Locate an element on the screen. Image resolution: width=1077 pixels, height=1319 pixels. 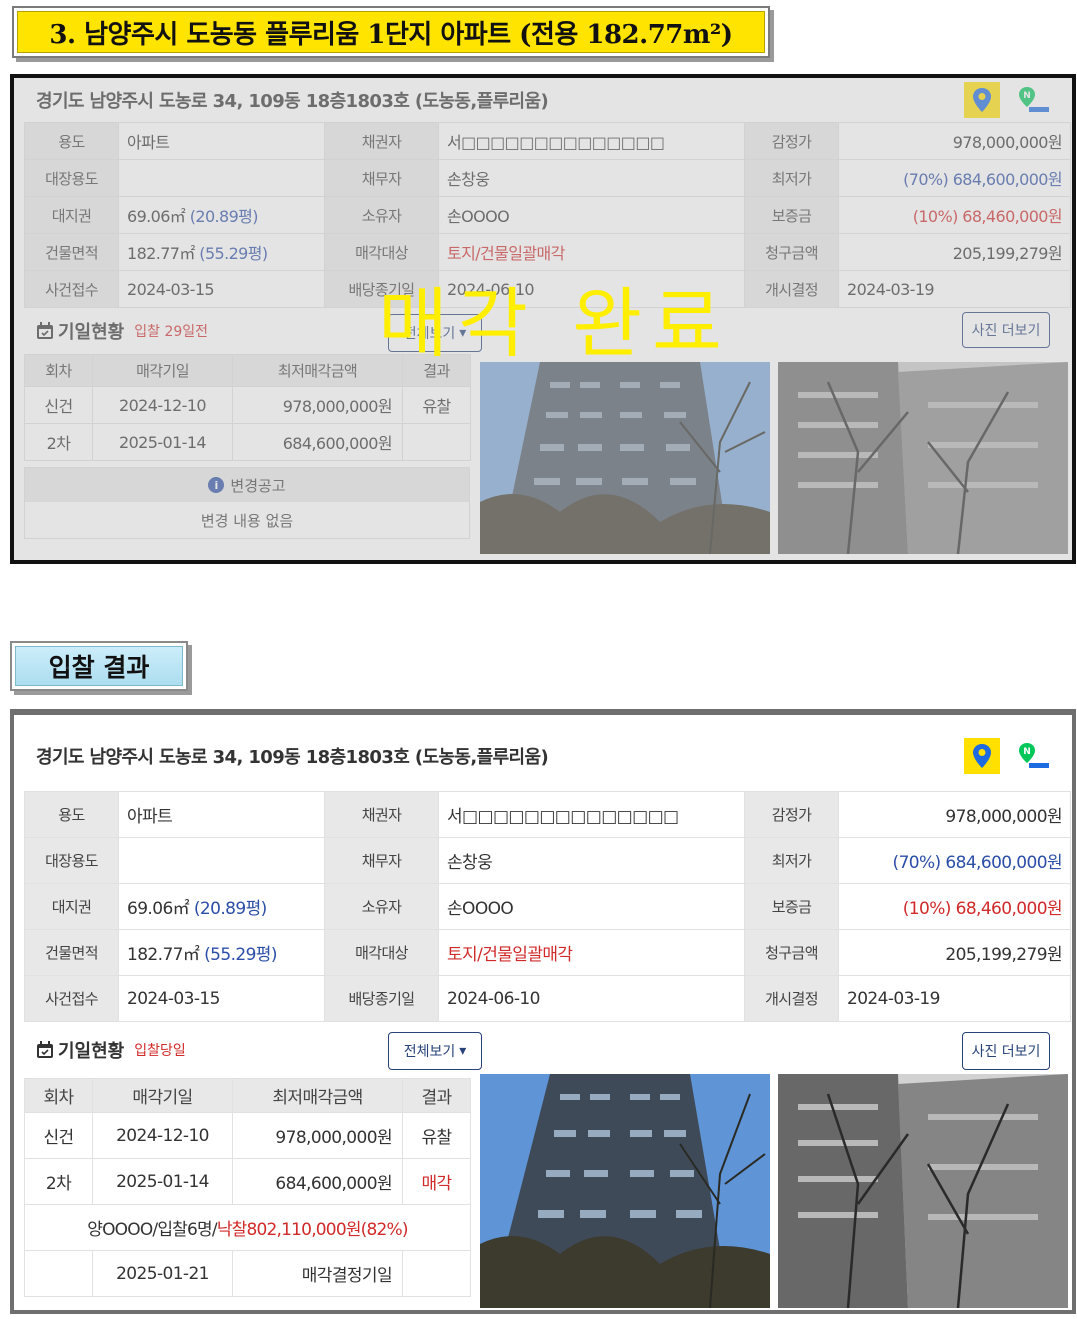
decision-row: 2025-01-21 매각결정기일 is located at coordinates (247, 1273).